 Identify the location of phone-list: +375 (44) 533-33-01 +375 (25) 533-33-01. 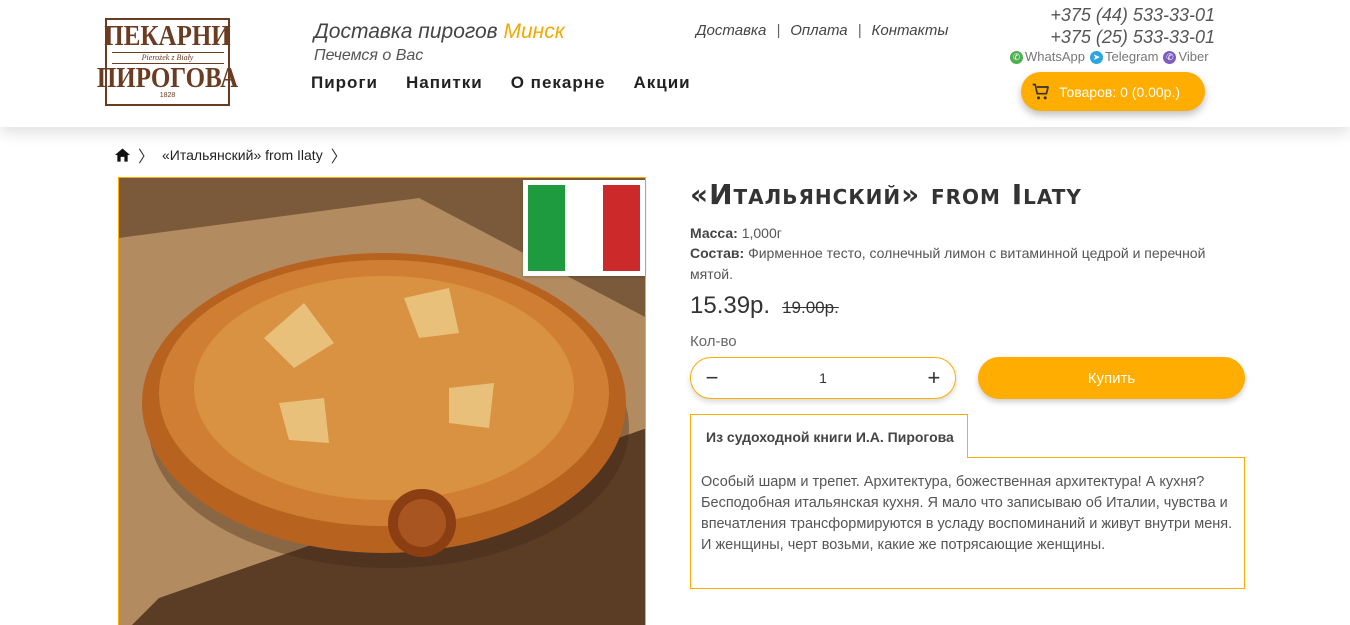
(1112, 26).